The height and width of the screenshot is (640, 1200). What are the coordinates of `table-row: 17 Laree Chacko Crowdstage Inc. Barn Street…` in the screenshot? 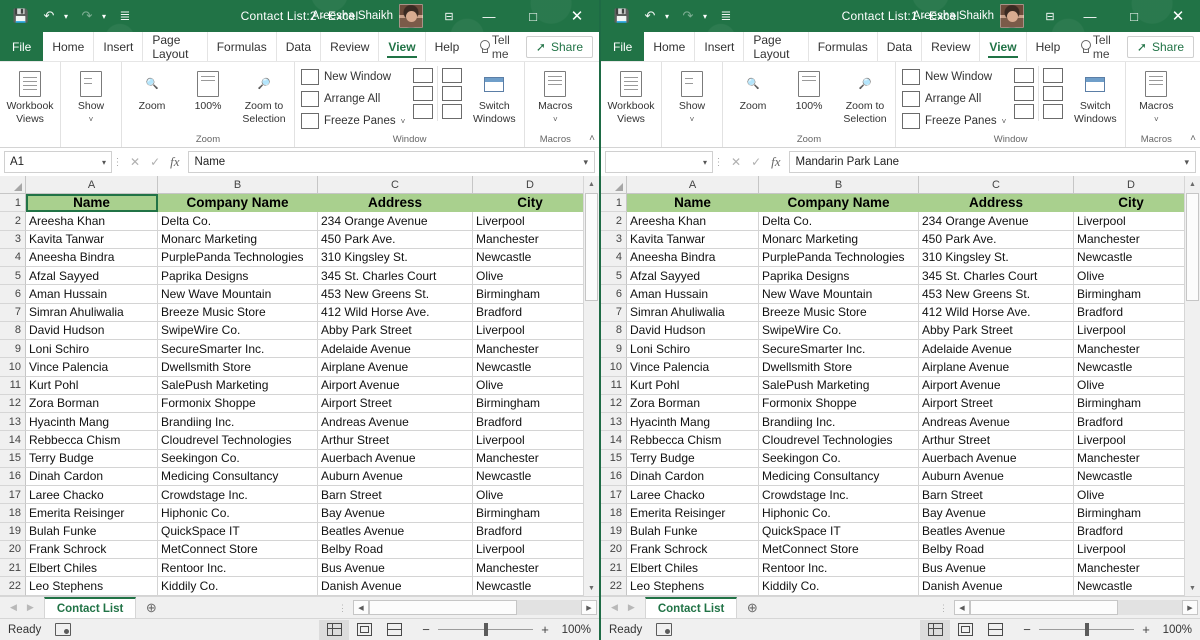 It's located at (892, 495).